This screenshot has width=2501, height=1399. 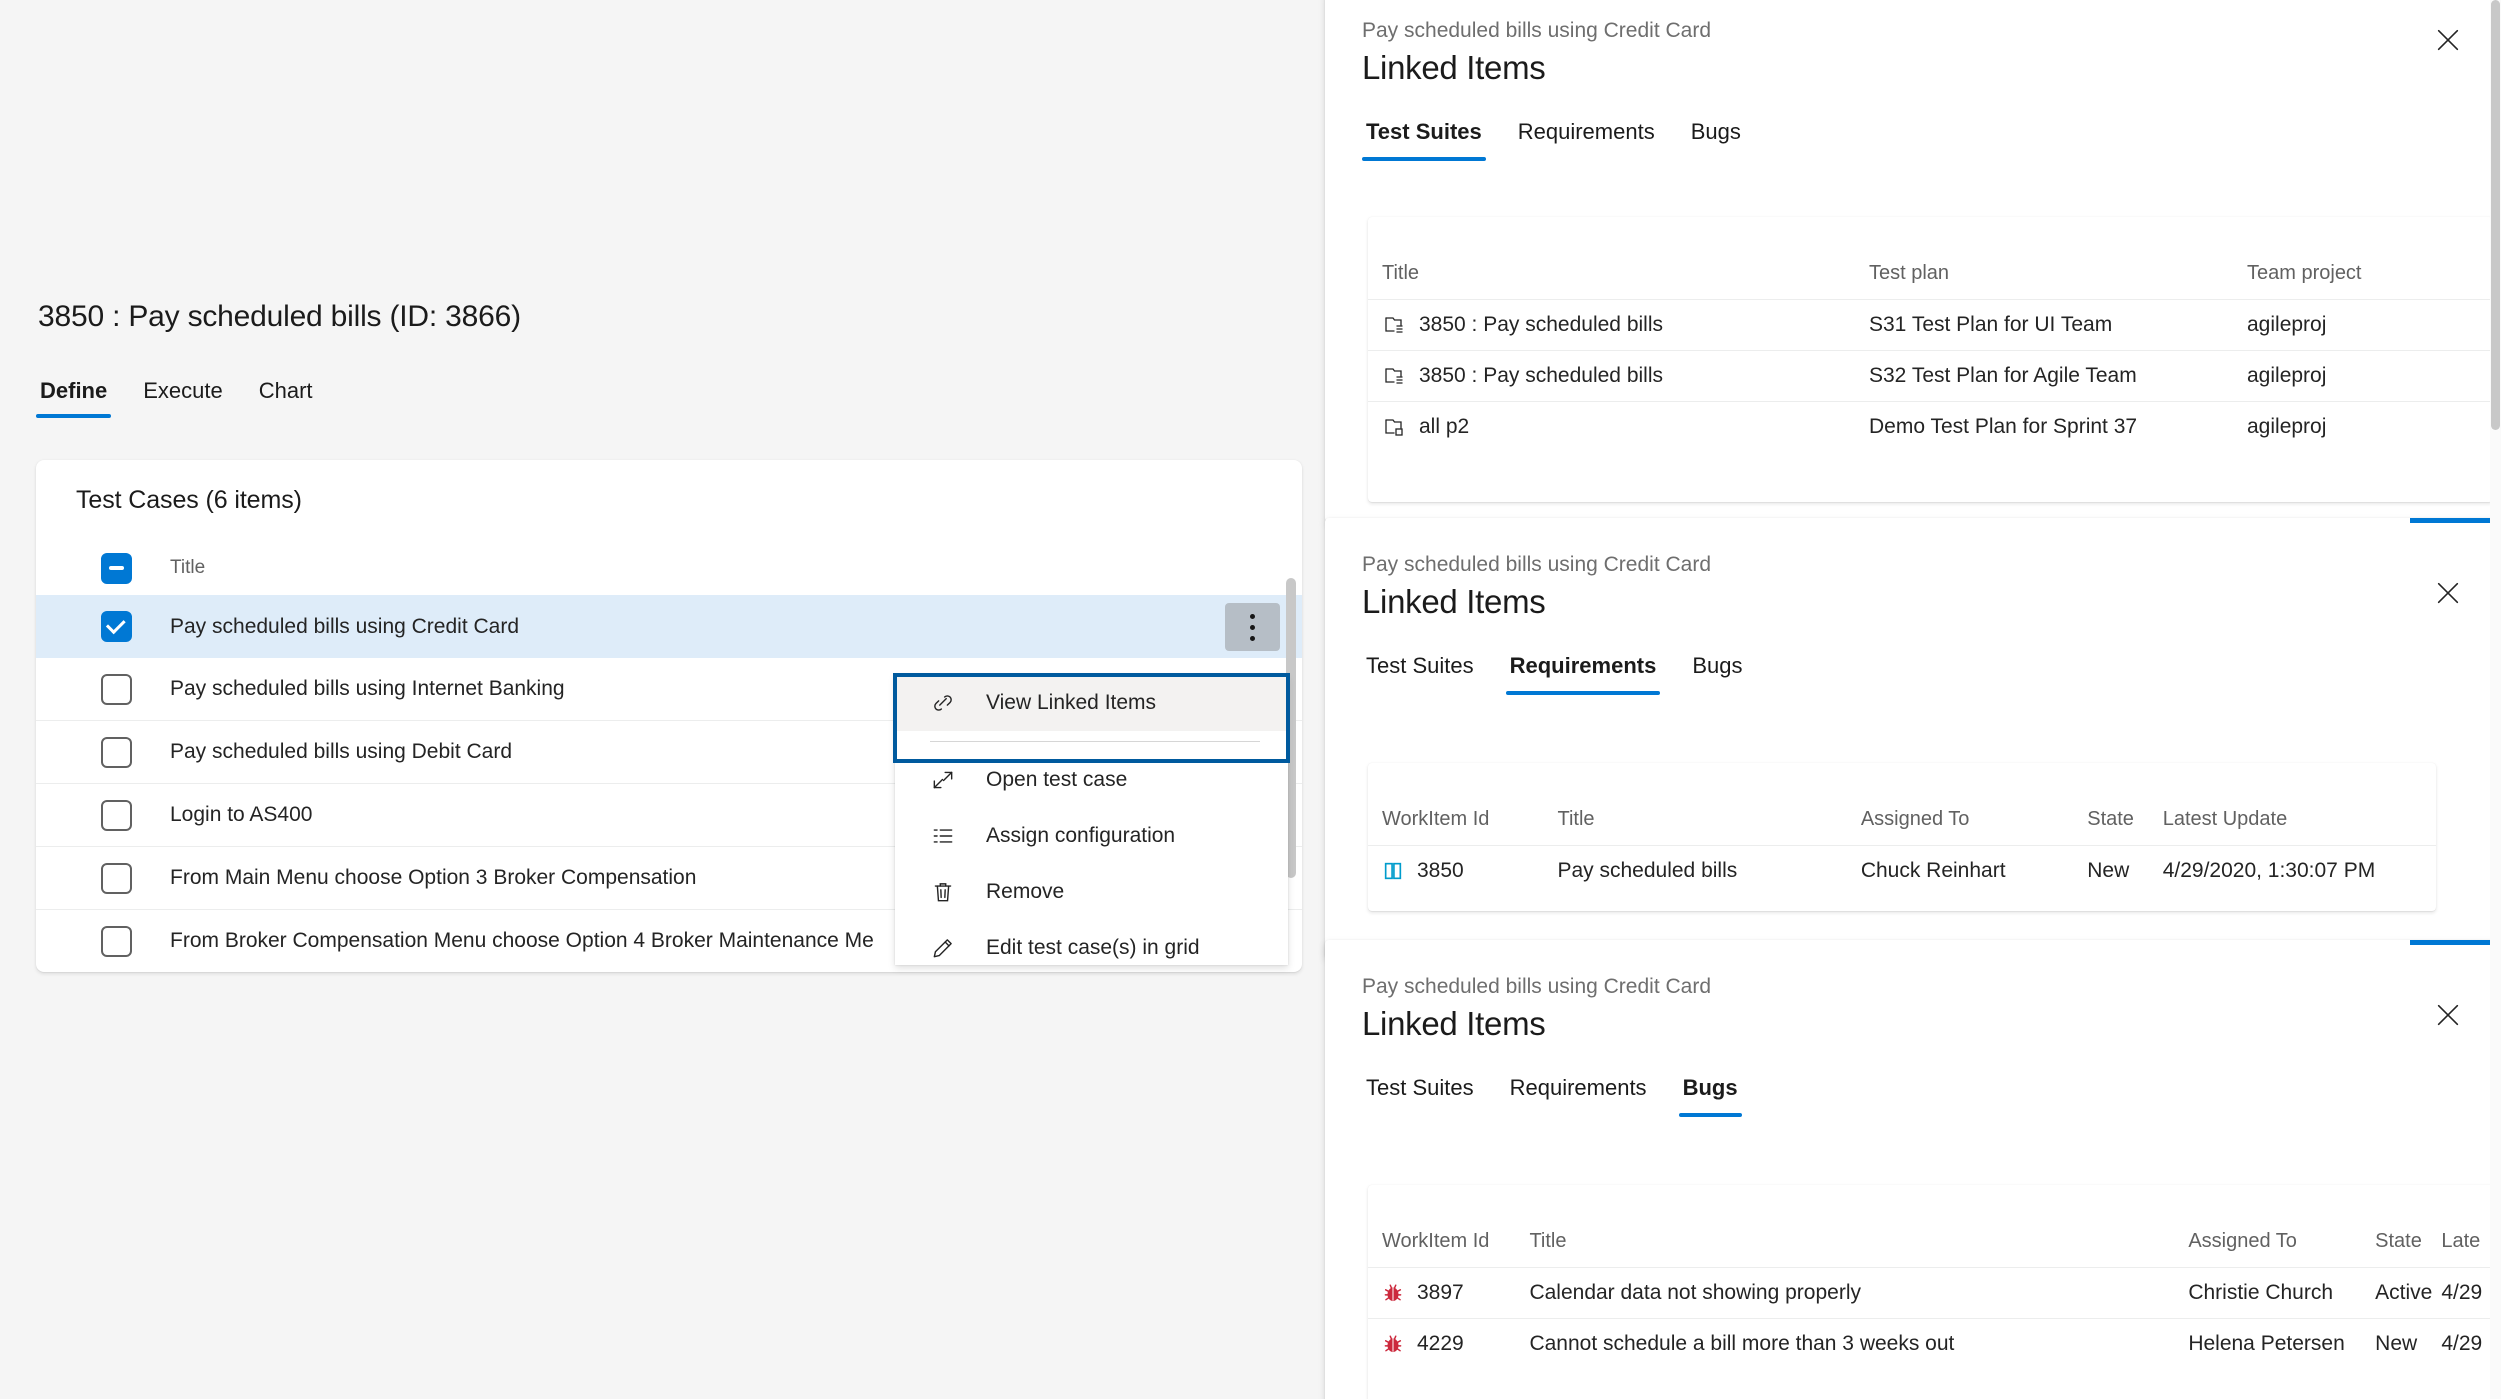 What do you see at coordinates (2495, 699) in the screenshot?
I see `page-scrollbar` at bounding box center [2495, 699].